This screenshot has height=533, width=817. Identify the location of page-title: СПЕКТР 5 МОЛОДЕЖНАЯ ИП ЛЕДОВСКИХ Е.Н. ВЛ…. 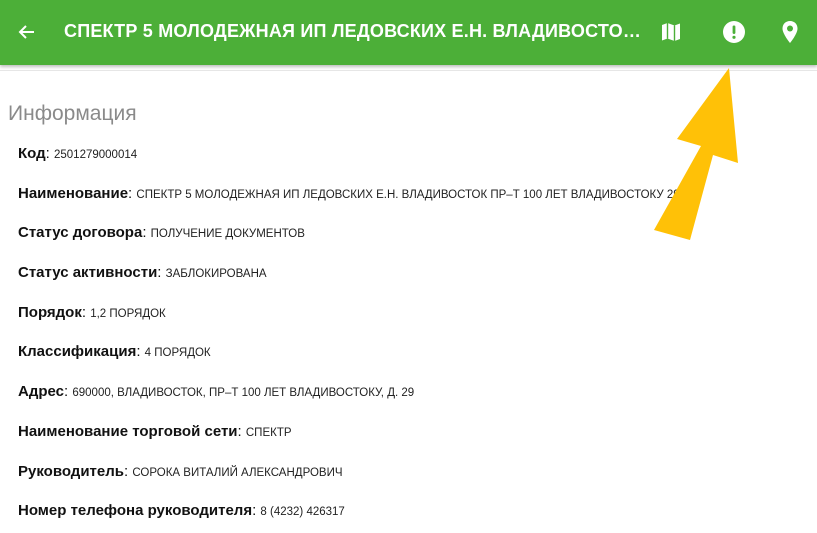
(354, 31).